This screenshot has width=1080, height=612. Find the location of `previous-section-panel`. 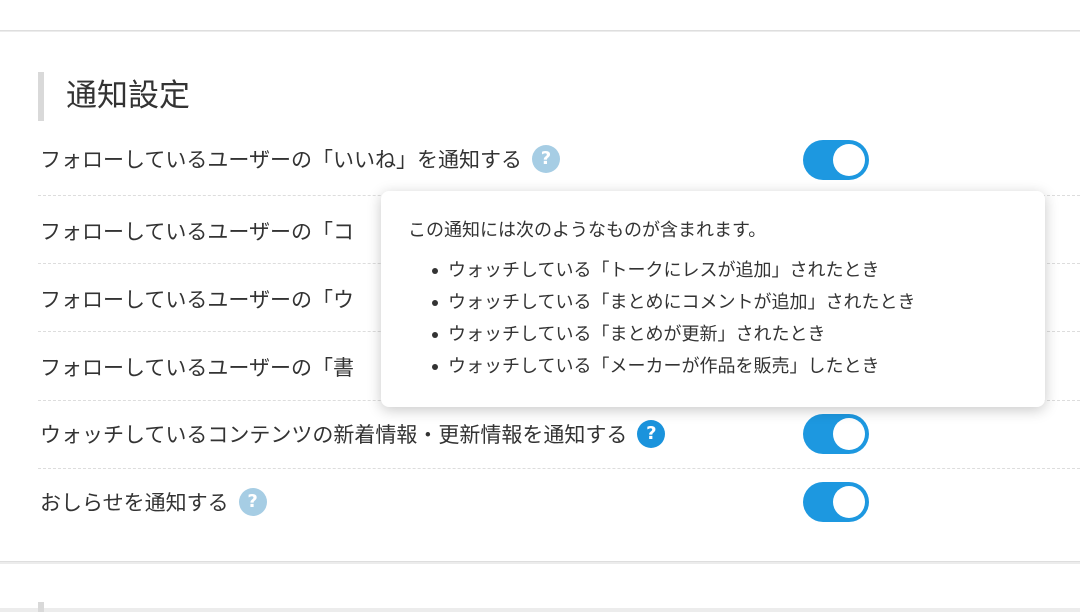

previous-section-panel is located at coordinates (540, 15).